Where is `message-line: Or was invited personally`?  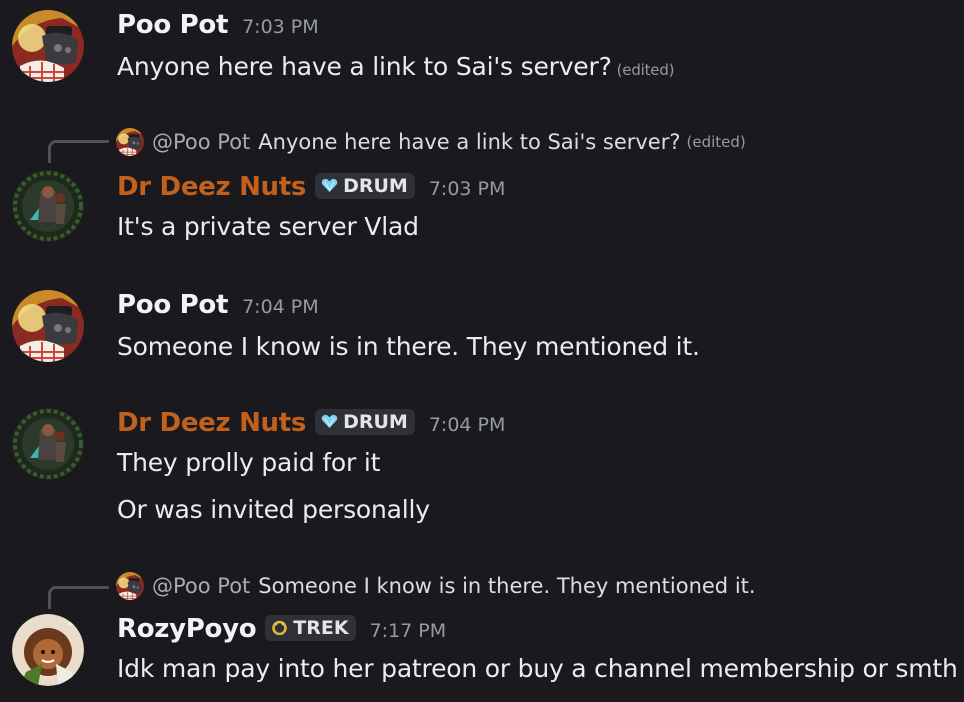
message-line: Or was invited personally is located at coordinates (273, 509).